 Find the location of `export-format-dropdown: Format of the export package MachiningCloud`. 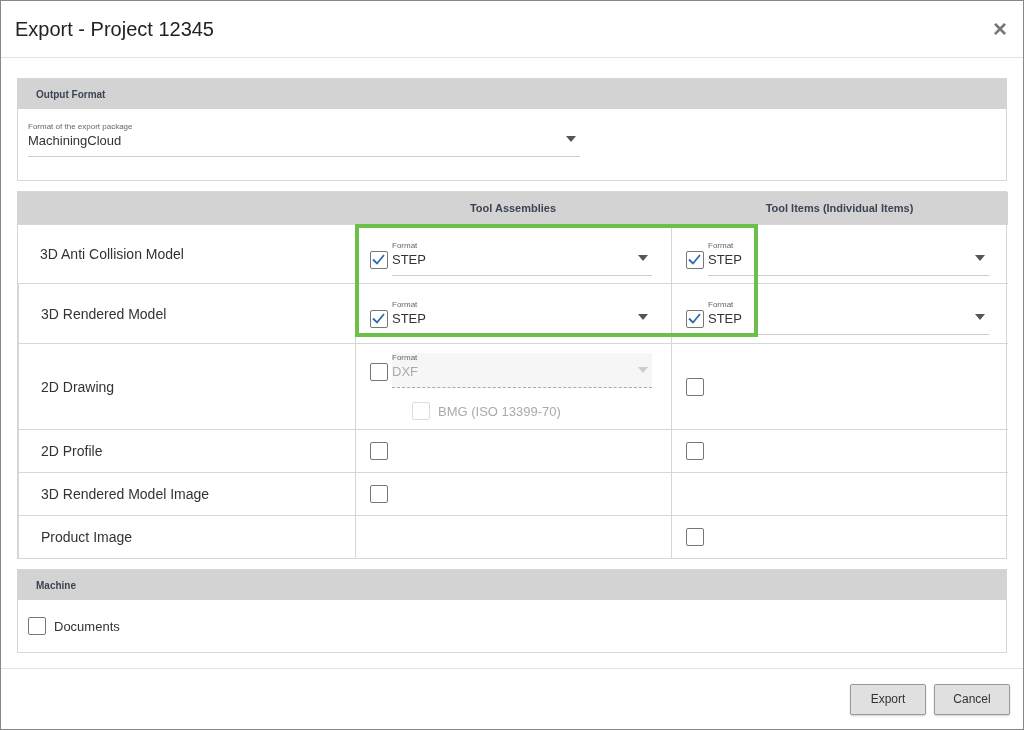

export-format-dropdown: Format of the export package MachiningCloud is located at coordinates (304, 139).